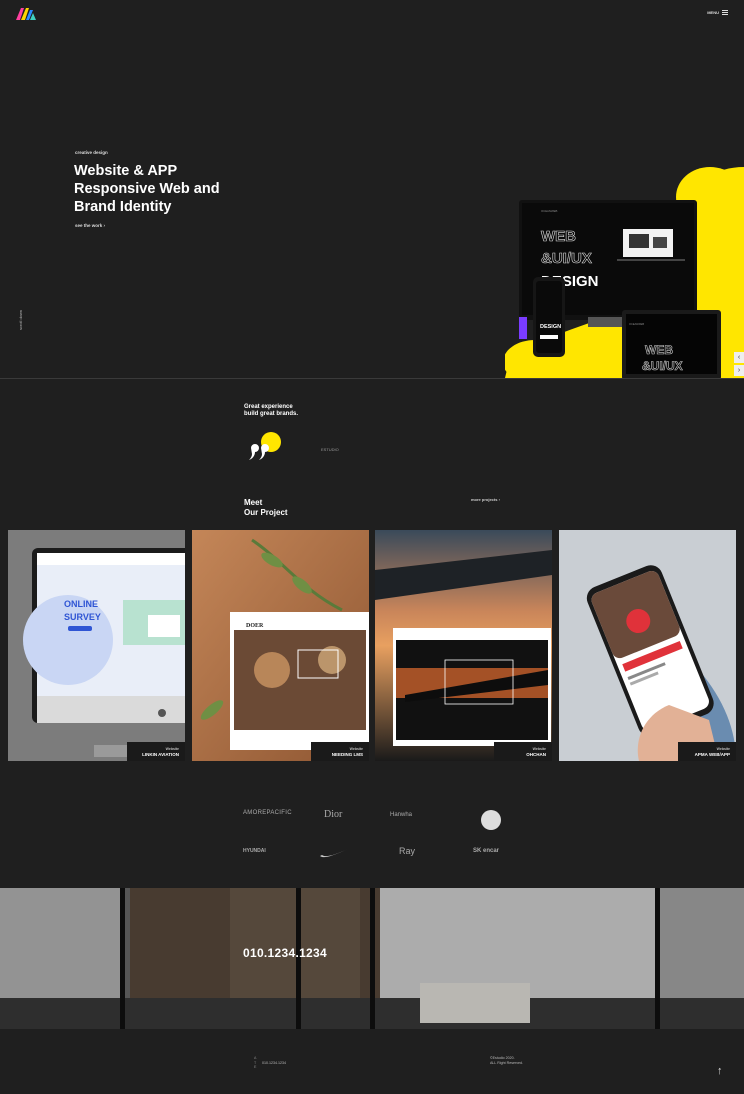  I want to click on arrow-up-icon: ↑, so click(721, 1071).